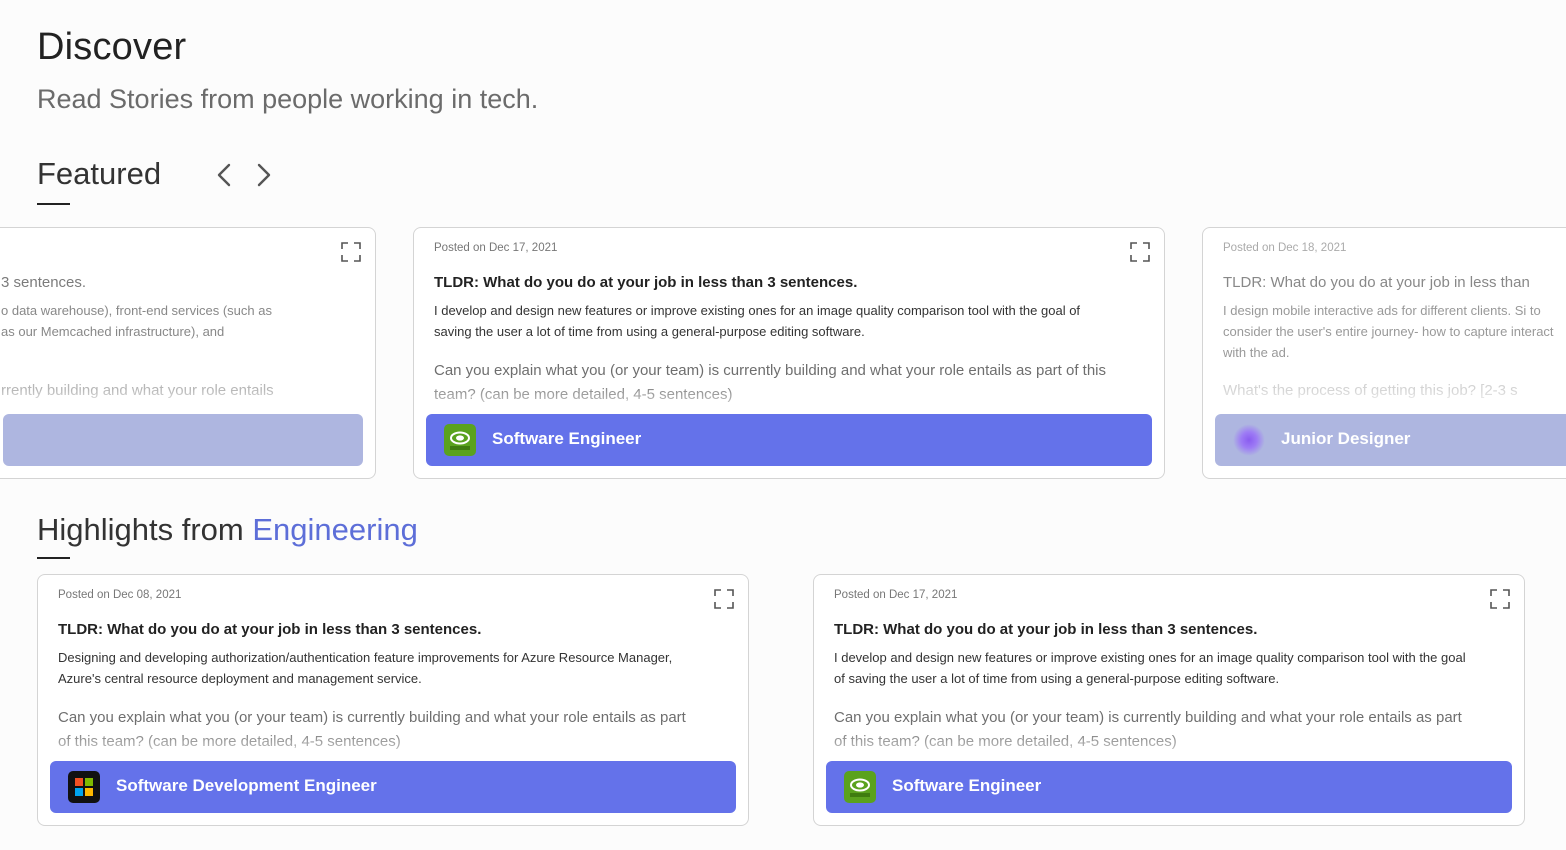  Describe the element at coordinates (99, 173) in the screenshot. I see `featured-heading: Featured` at that location.